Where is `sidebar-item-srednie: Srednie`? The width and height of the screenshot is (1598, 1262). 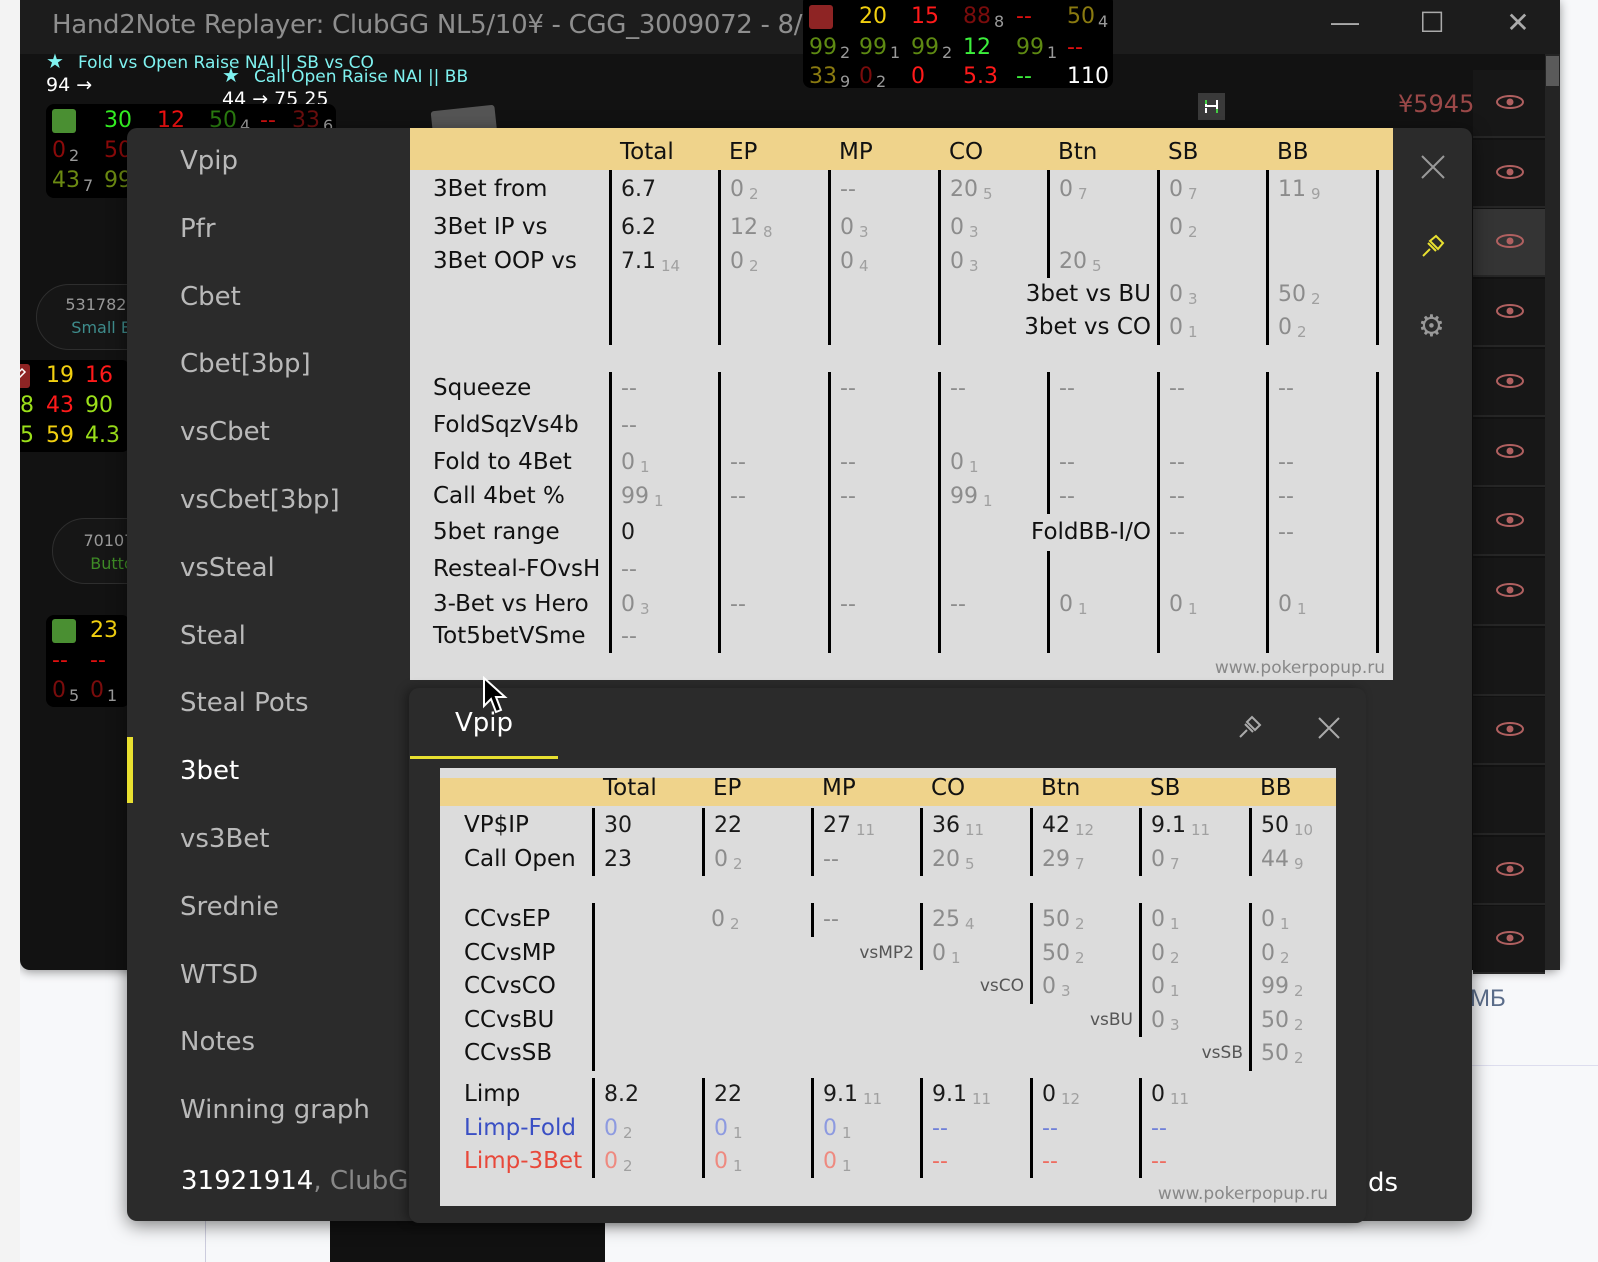 sidebar-item-srednie: Srednie is located at coordinates (229, 907).